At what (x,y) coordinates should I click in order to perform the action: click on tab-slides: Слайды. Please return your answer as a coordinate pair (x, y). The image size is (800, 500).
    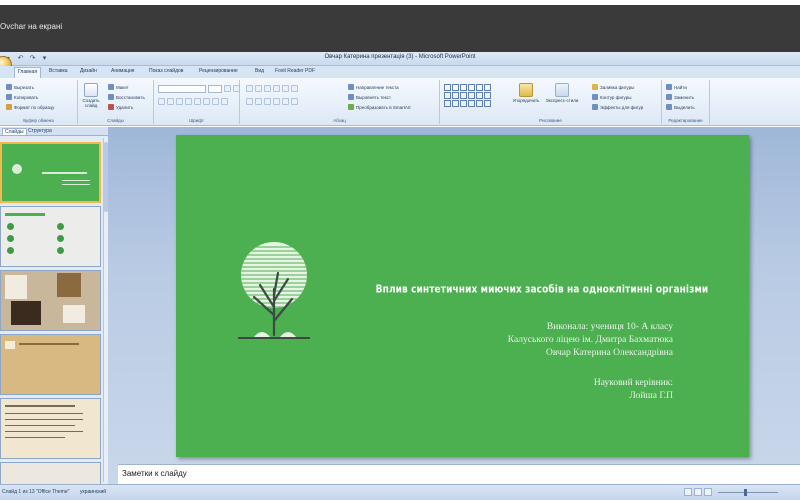
    Looking at the image, I should click on (14, 131).